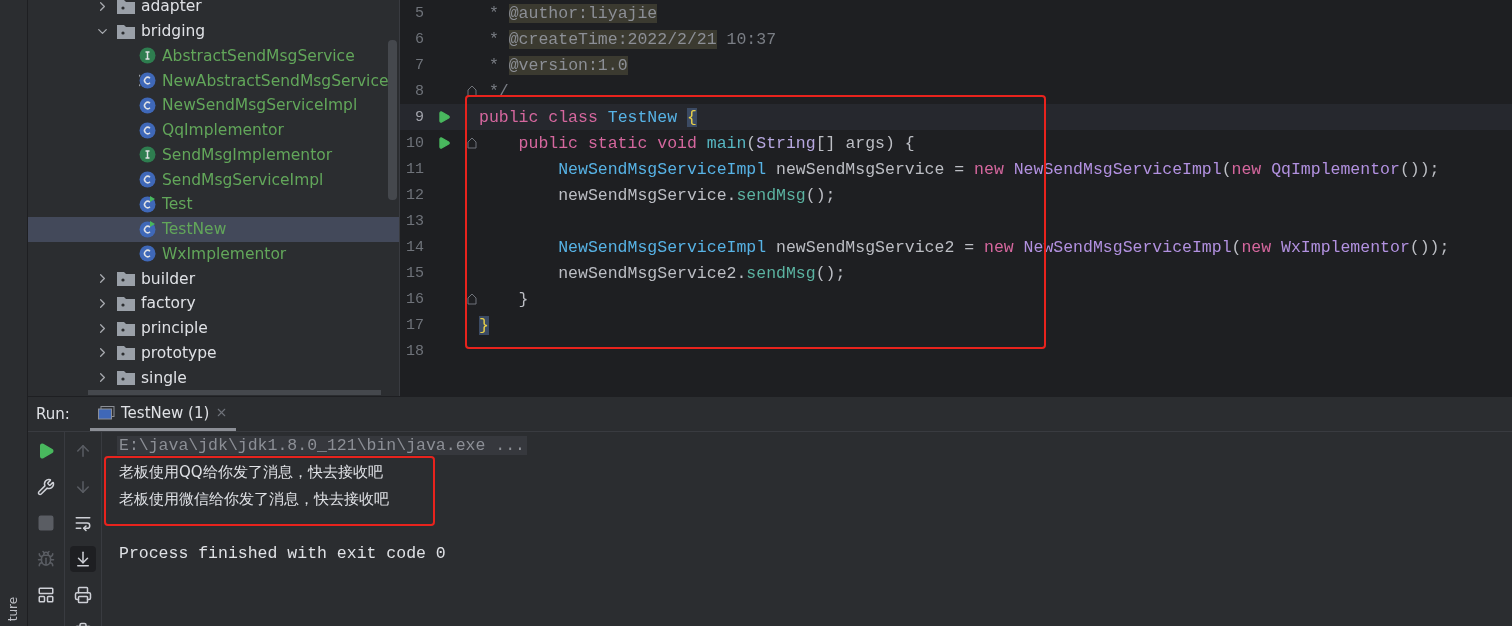 The image size is (1512, 626). What do you see at coordinates (414, 351) in the screenshot?
I see `line-number: 18` at bounding box center [414, 351].